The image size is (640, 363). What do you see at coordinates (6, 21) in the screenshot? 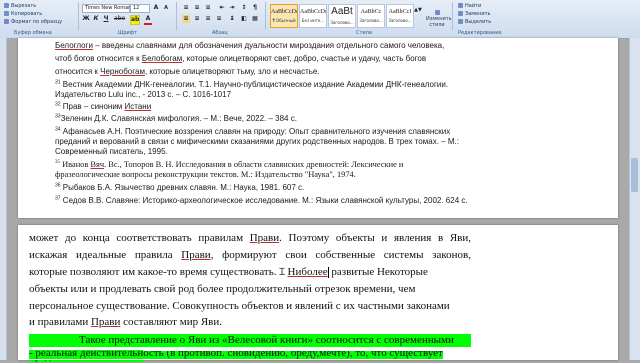
I see `paintbrush-icon` at bounding box center [6, 21].